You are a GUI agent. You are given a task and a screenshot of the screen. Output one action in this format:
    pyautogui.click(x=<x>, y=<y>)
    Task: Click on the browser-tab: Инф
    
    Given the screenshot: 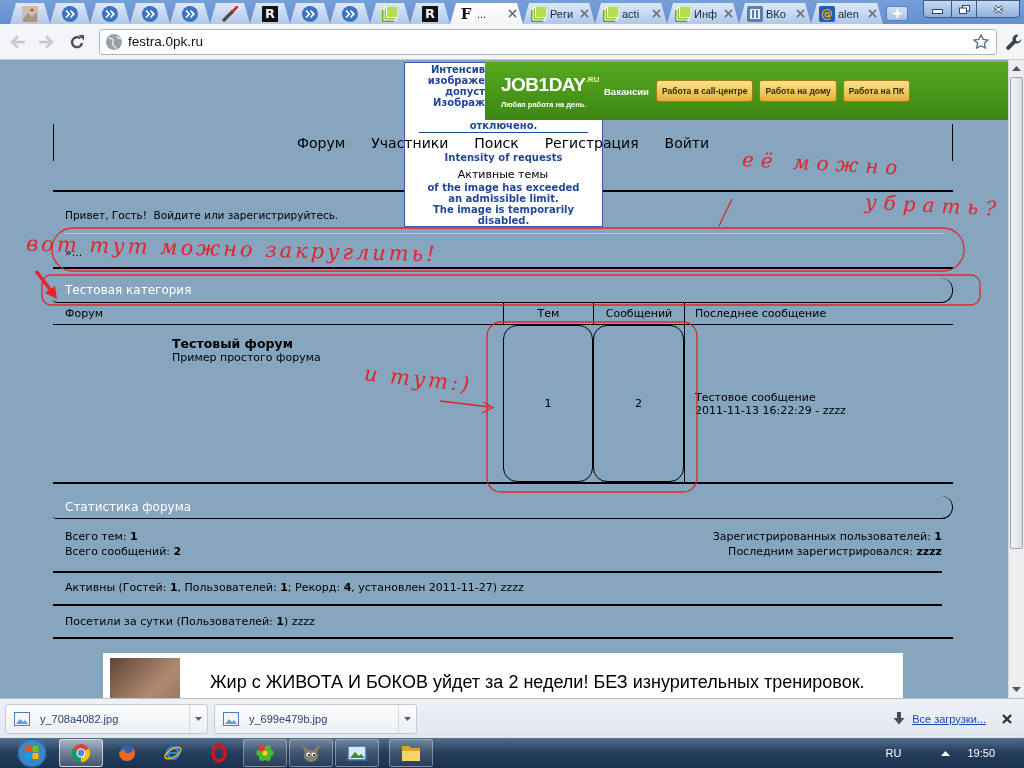 What is the action you would take?
    pyautogui.click(x=703, y=13)
    